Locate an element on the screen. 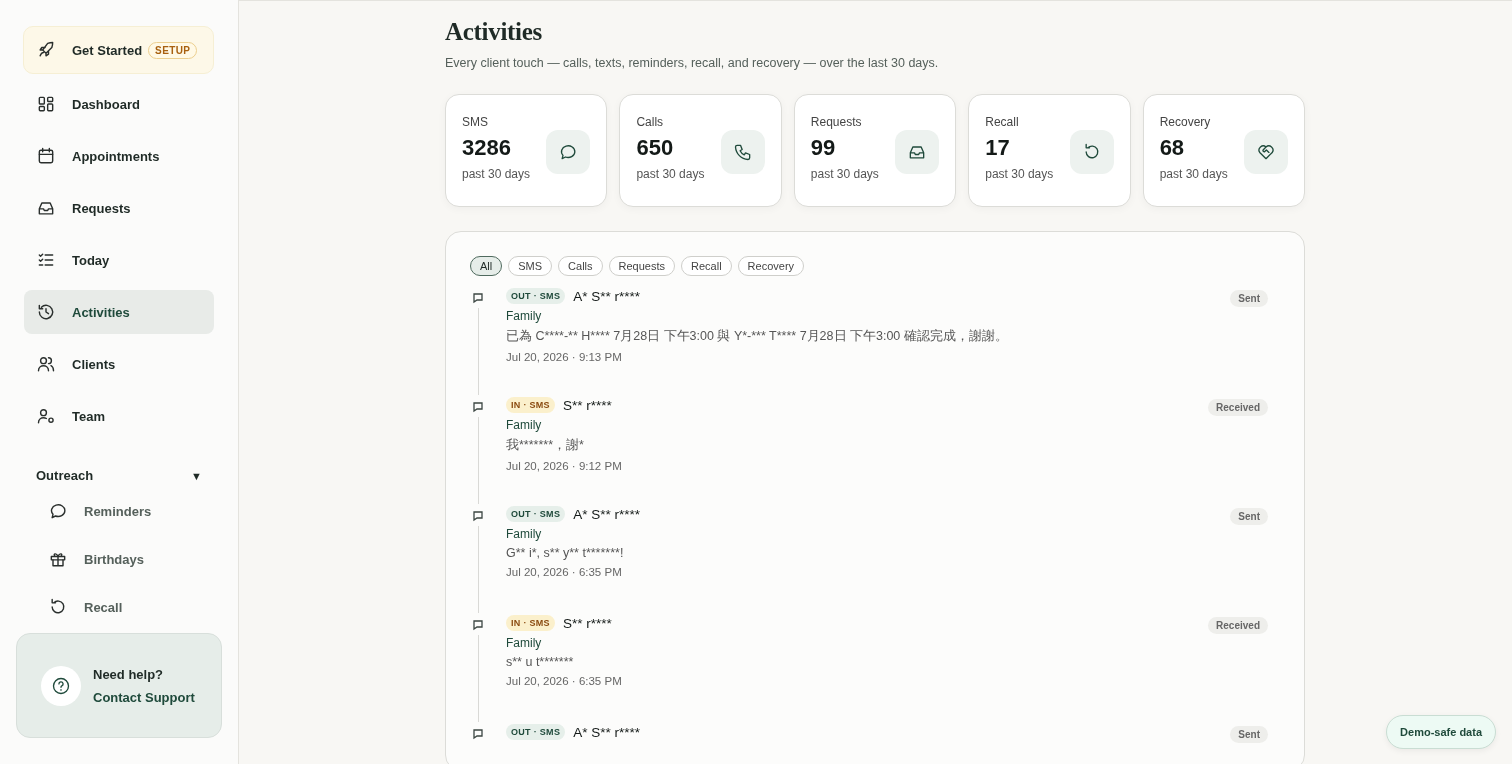  stat-label: Recall is located at coordinates (1002, 122).